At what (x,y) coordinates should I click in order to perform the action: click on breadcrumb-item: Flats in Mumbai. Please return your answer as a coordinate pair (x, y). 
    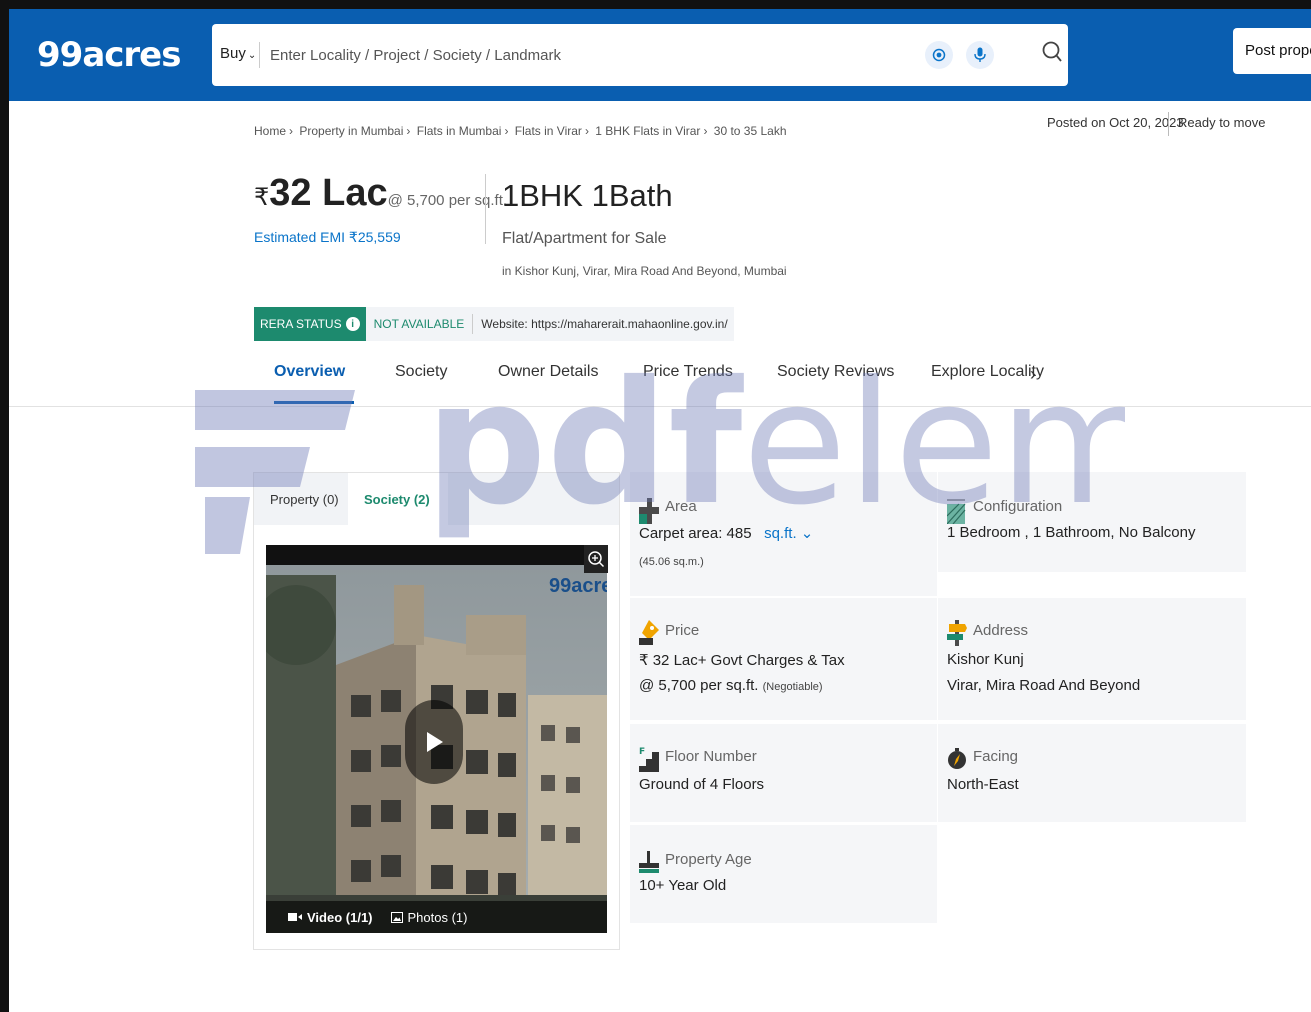
    Looking at the image, I should click on (459, 131).